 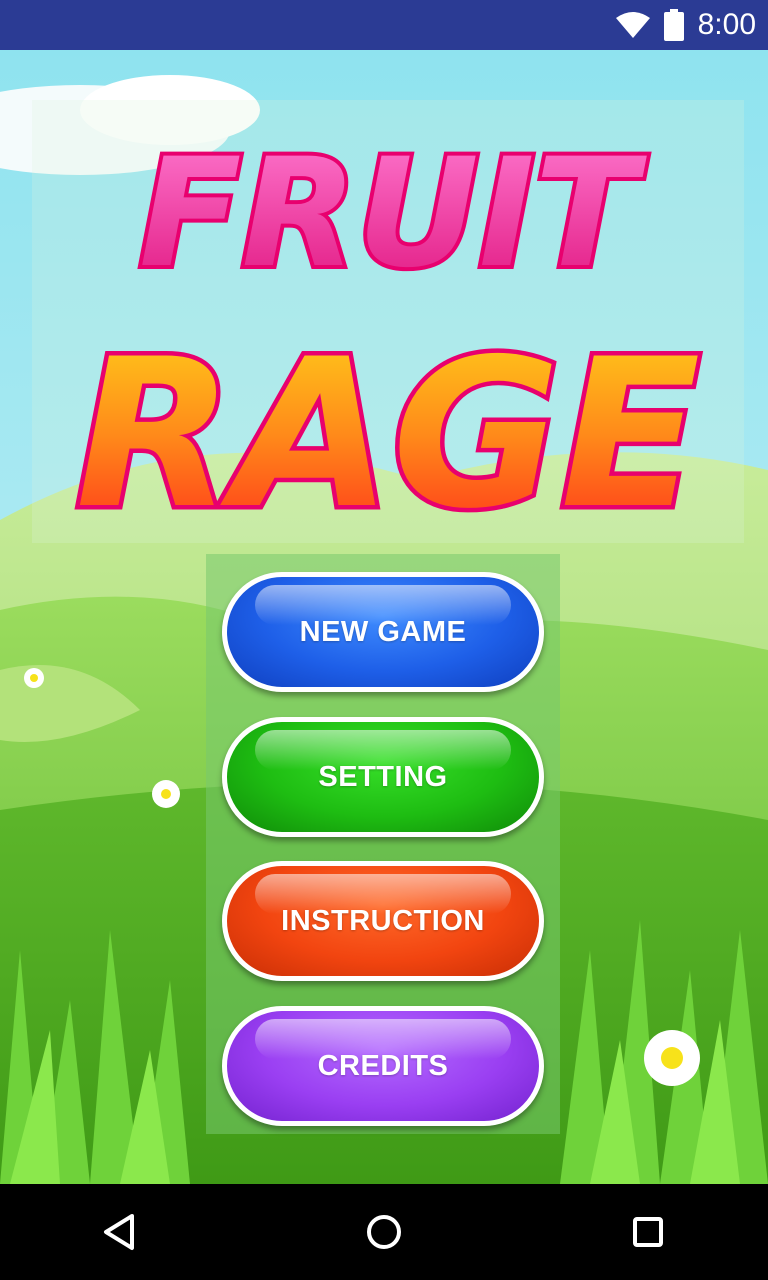 I want to click on new-game-button: NEW GAME, so click(x=383, y=632).